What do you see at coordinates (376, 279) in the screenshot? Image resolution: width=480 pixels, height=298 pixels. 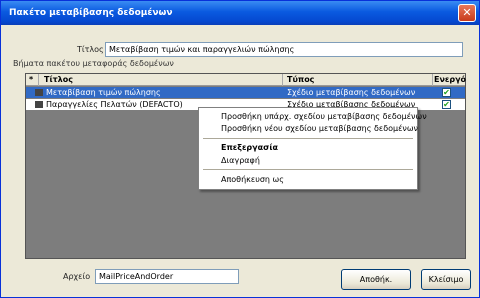 I see `save-button: Αποθήκ.` at bounding box center [376, 279].